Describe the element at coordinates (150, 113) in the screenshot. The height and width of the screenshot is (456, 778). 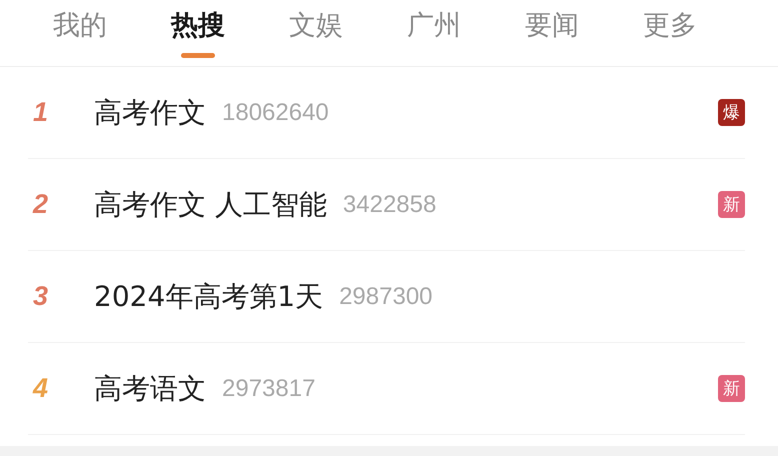
I see `topic-title: 高考作文` at that location.